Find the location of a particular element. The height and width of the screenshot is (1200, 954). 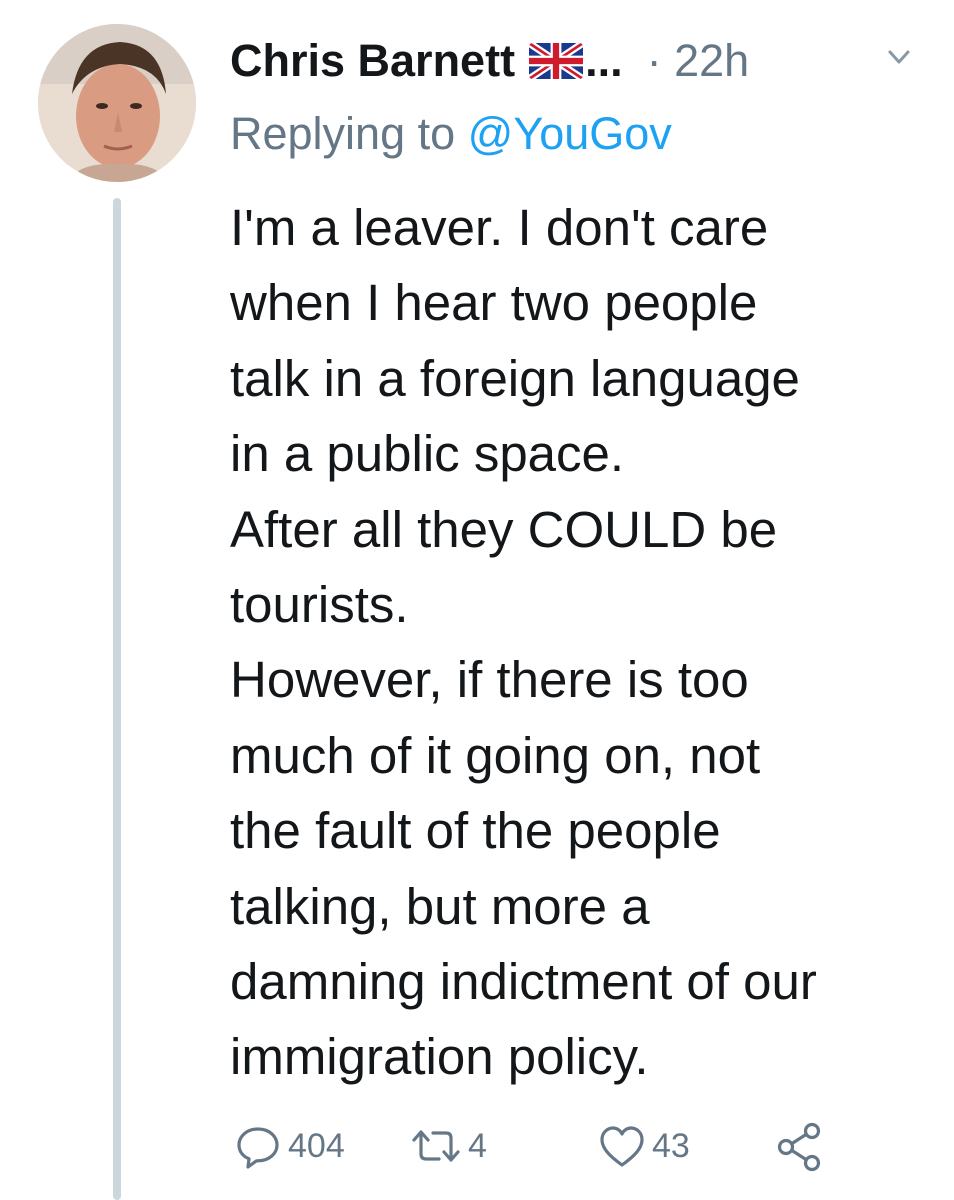

reply-count: 404 is located at coordinates (316, 1145).